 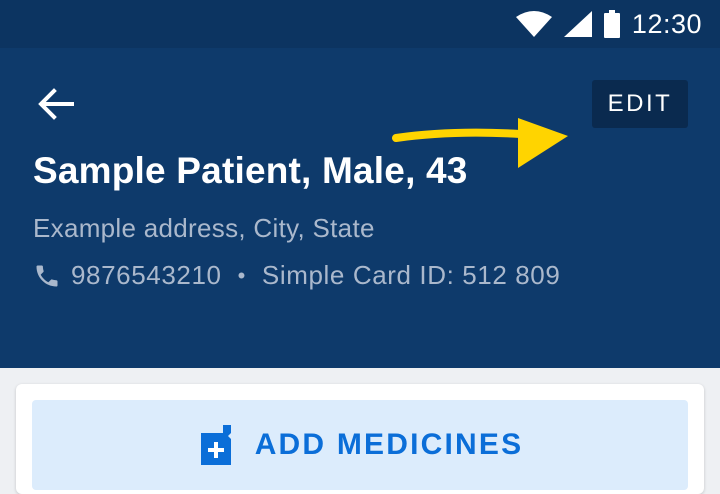 What do you see at coordinates (640, 104) in the screenshot?
I see `edit-button: EDIT` at bounding box center [640, 104].